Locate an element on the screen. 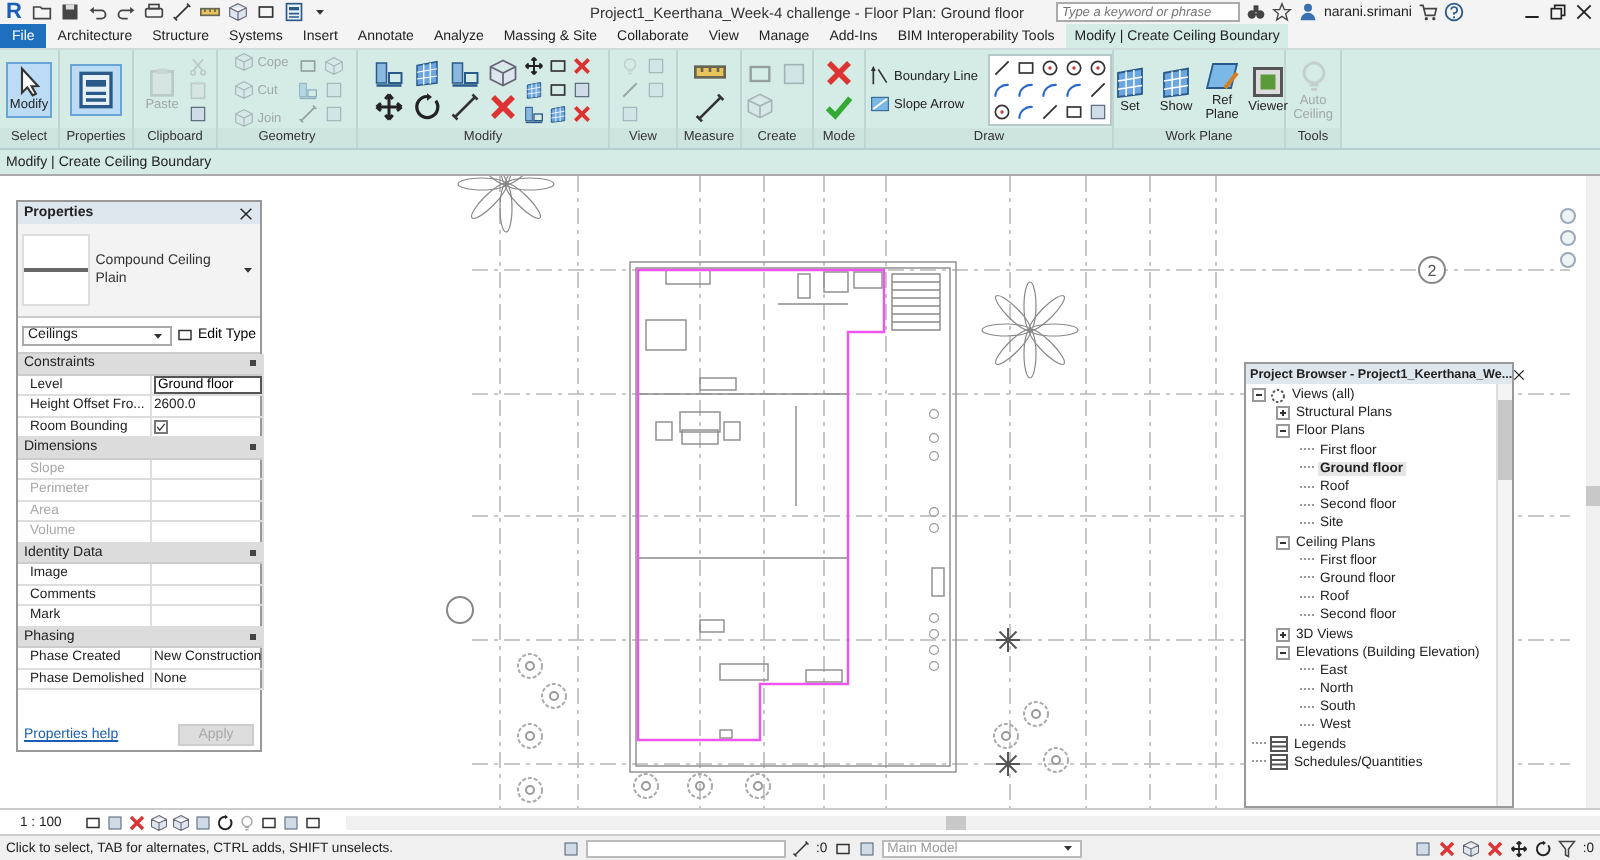  undo-icon is located at coordinates (97, 12).